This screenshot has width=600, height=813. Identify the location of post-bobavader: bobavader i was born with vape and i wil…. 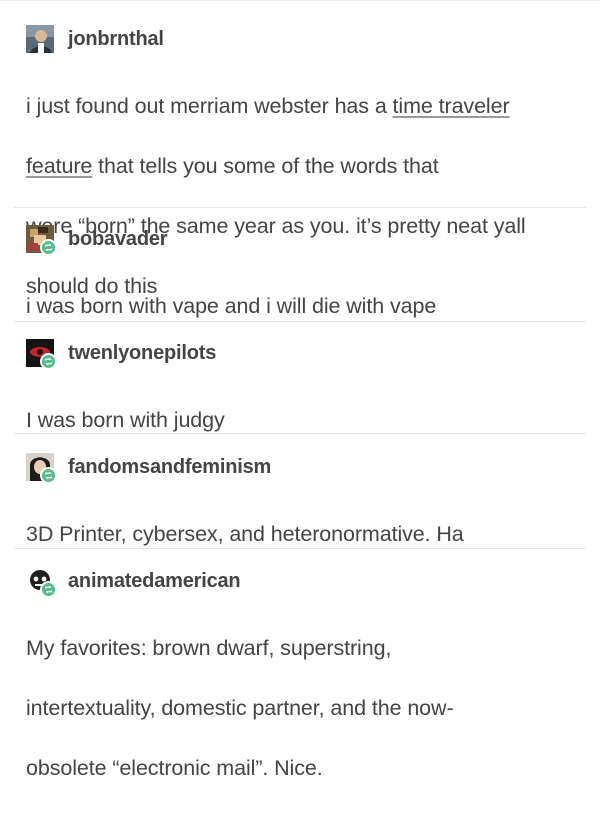
(300, 273).